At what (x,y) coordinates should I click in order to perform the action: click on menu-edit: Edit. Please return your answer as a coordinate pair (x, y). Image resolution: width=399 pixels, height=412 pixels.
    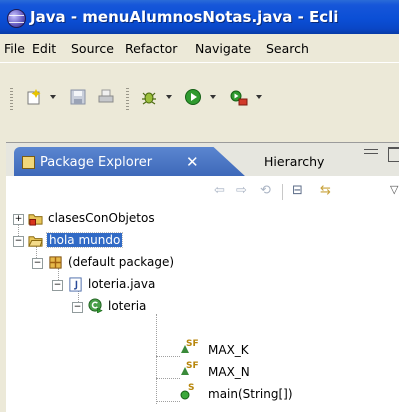
    Looking at the image, I should click on (44, 48).